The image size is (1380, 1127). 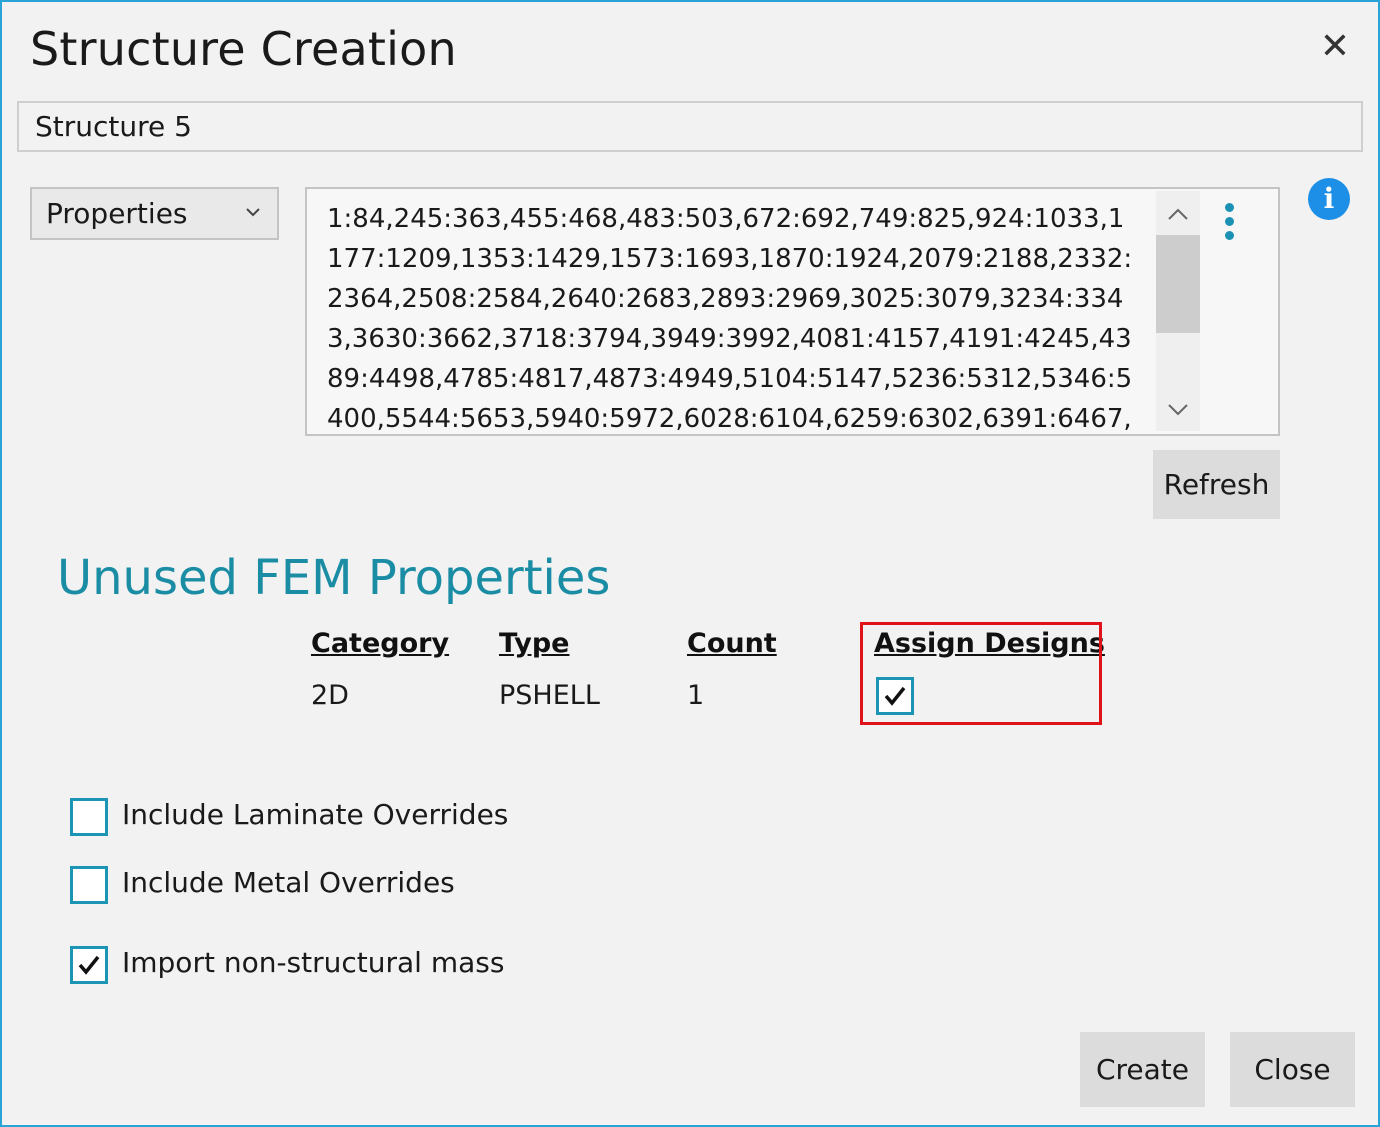 I want to click on metal-overrides-checkbox, so click(x=89, y=885).